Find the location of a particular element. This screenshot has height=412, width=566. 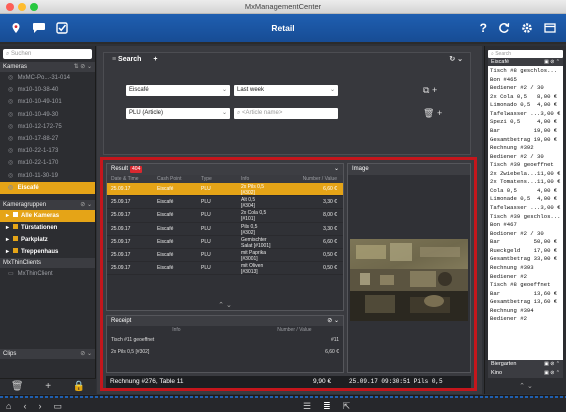

add-icon: + is located at coordinates (48, 386).